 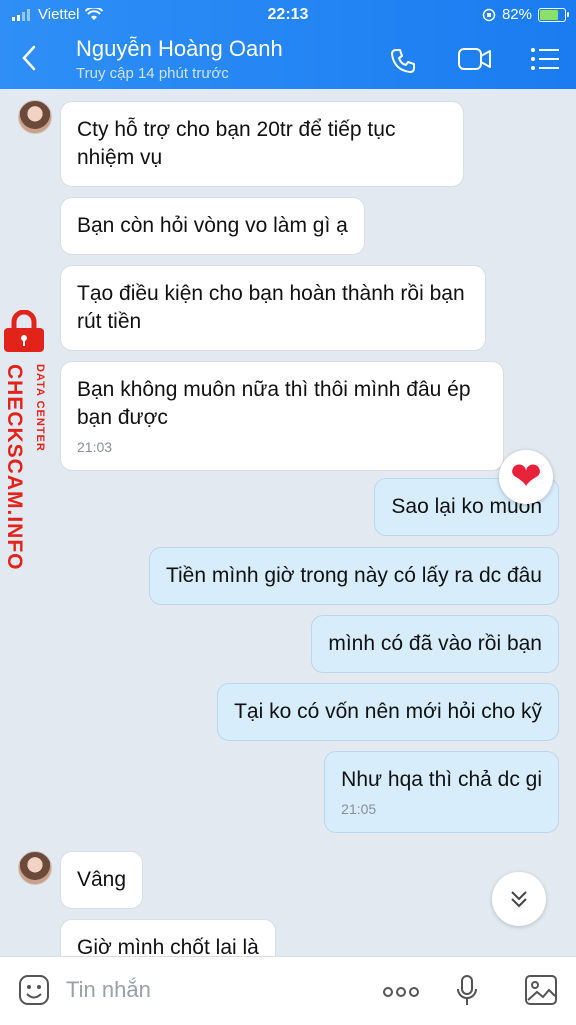 What do you see at coordinates (401, 994) in the screenshot?
I see `more-icon` at bounding box center [401, 994].